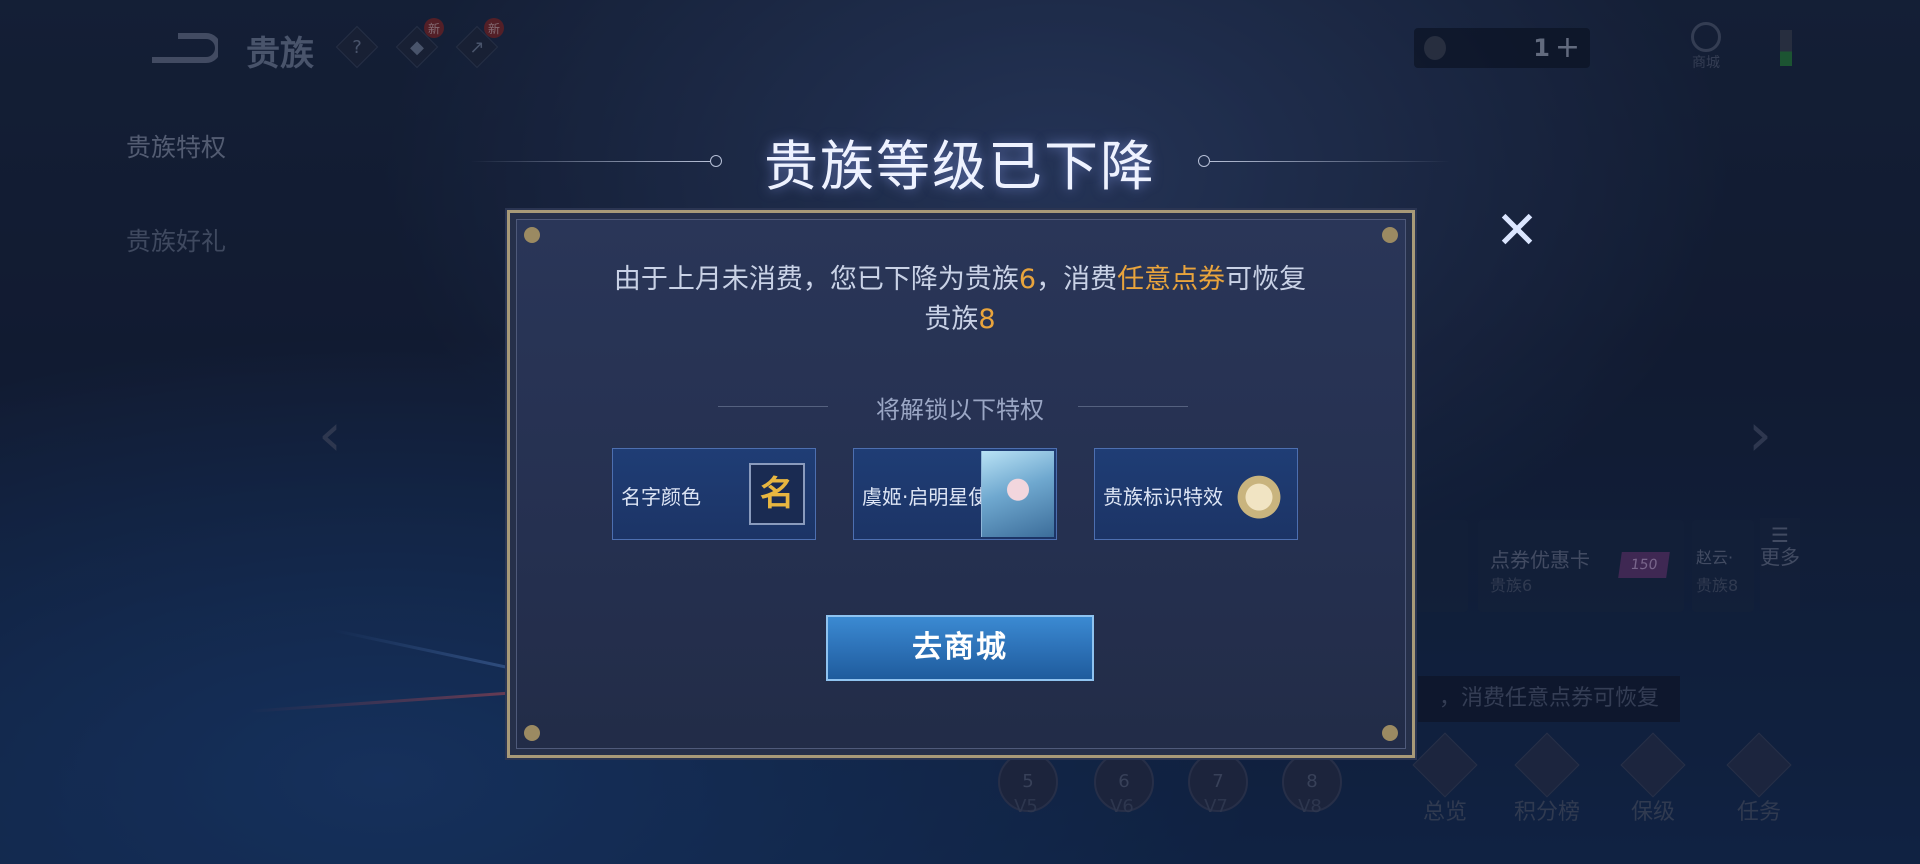  What do you see at coordinates (1077, 279) in the screenshot?
I see `message-text: ，消费` at bounding box center [1077, 279].